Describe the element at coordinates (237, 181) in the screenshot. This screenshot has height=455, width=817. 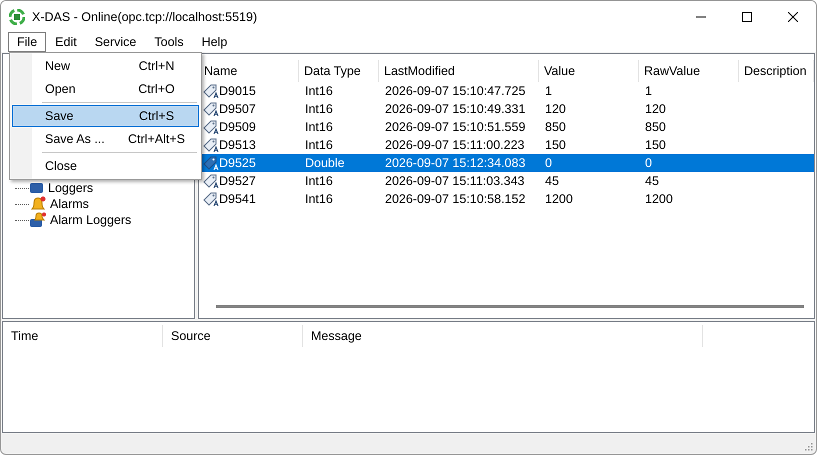
I see `table-cell: D9527` at that location.